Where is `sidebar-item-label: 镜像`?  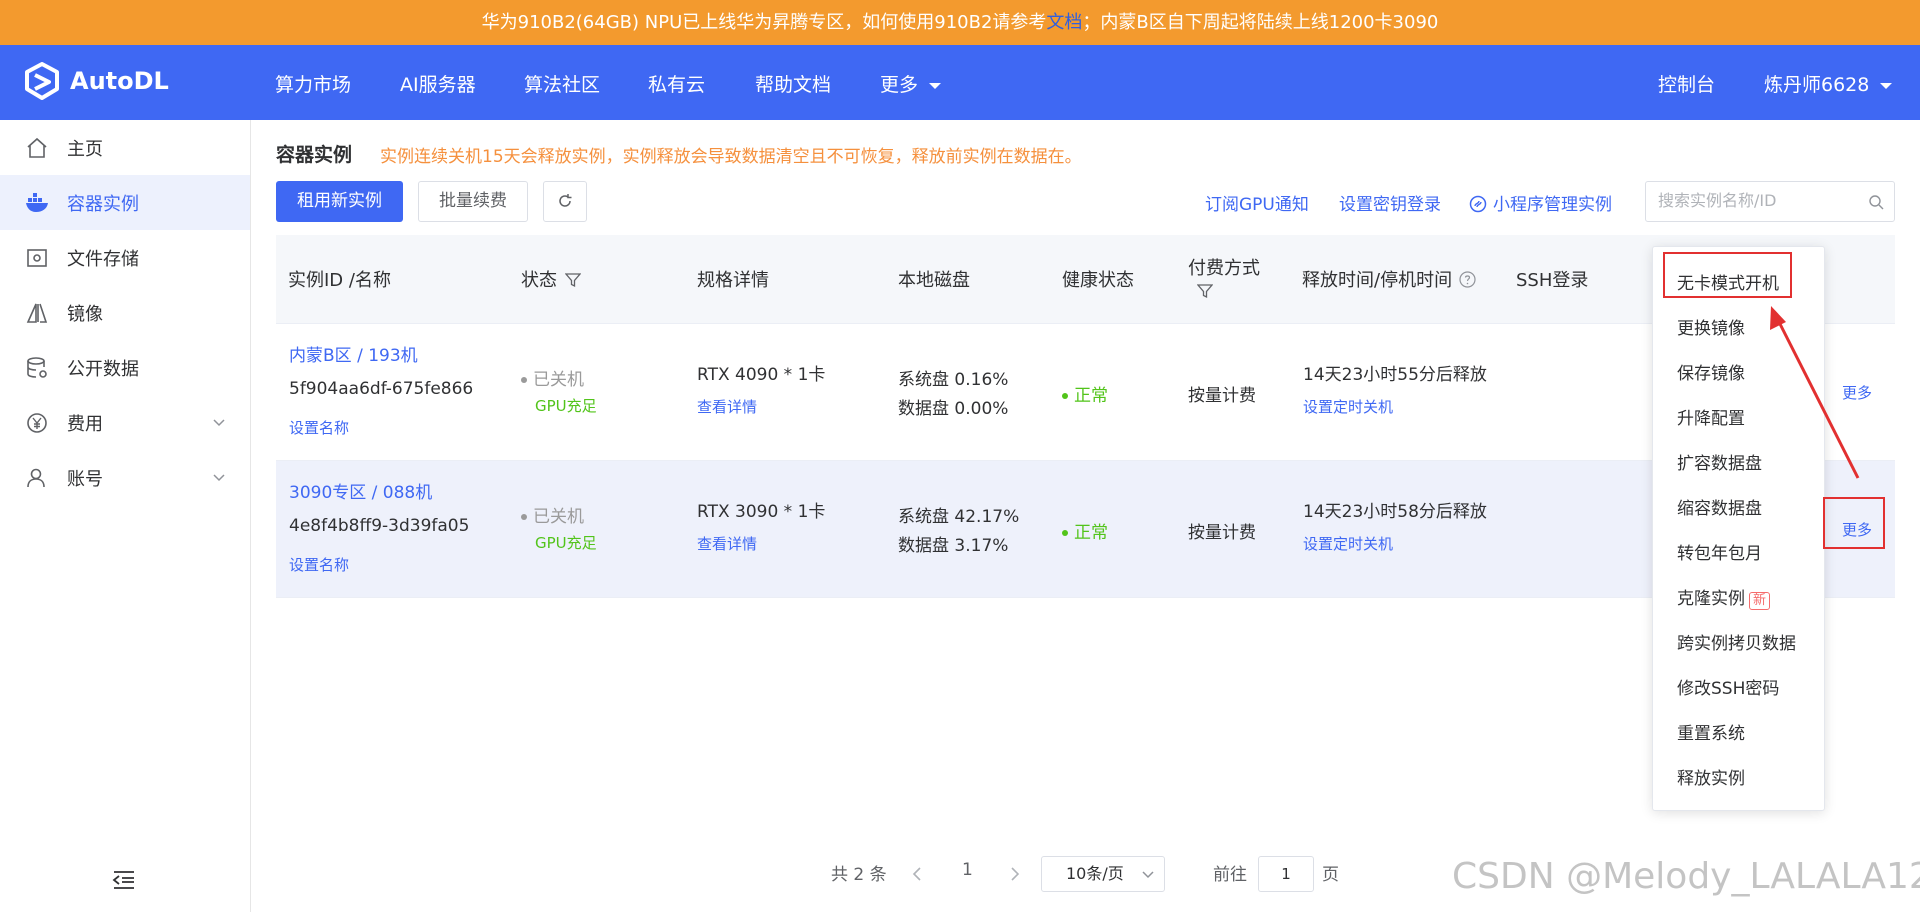
sidebar-item-label: 镜像 is located at coordinates (85, 314).